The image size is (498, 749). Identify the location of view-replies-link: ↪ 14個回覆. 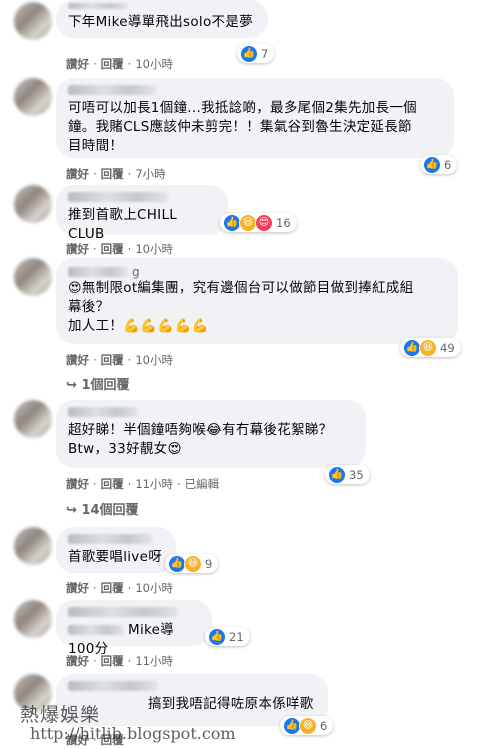
(102, 508).